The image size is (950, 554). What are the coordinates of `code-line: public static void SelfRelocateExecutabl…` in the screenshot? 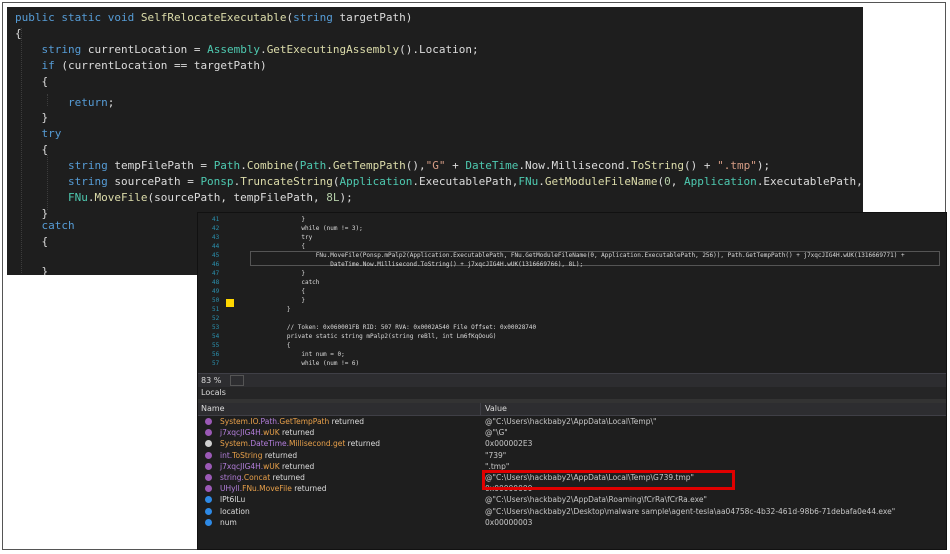 It's located at (214, 17).